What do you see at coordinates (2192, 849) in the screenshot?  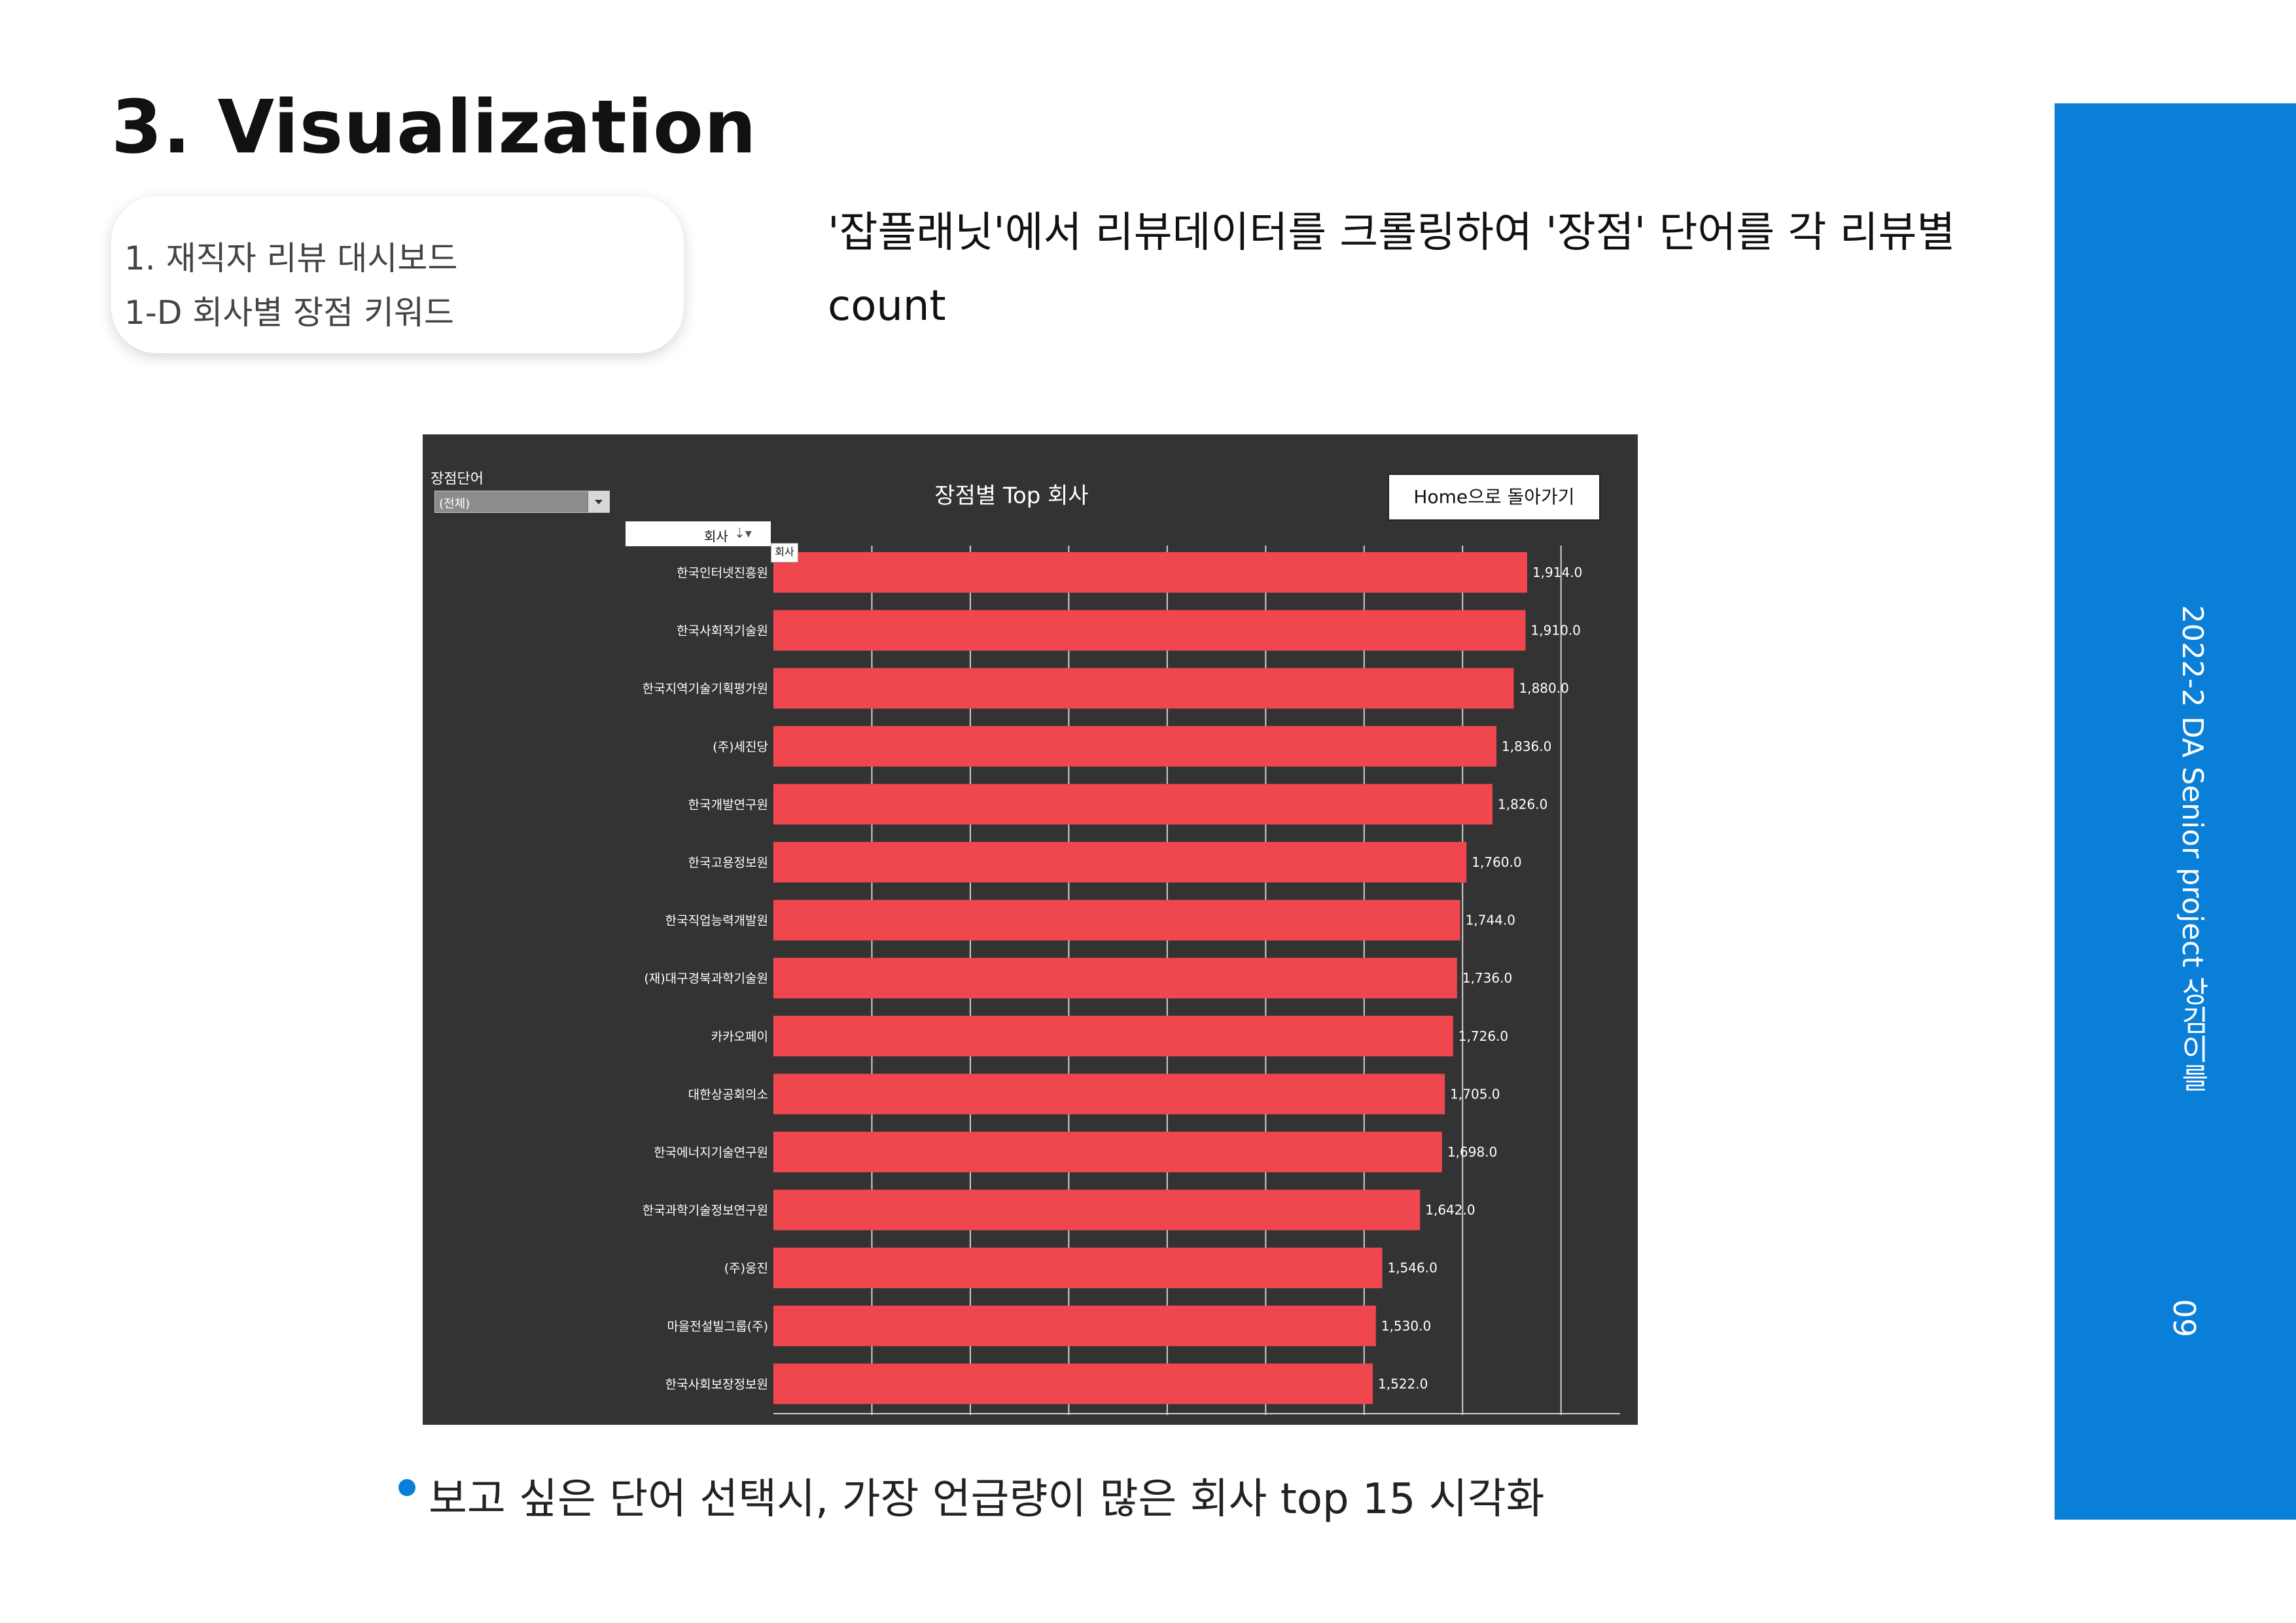 I see `sidebar-project-label: 2022-2 DA Senior project 상김이를` at bounding box center [2192, 849].